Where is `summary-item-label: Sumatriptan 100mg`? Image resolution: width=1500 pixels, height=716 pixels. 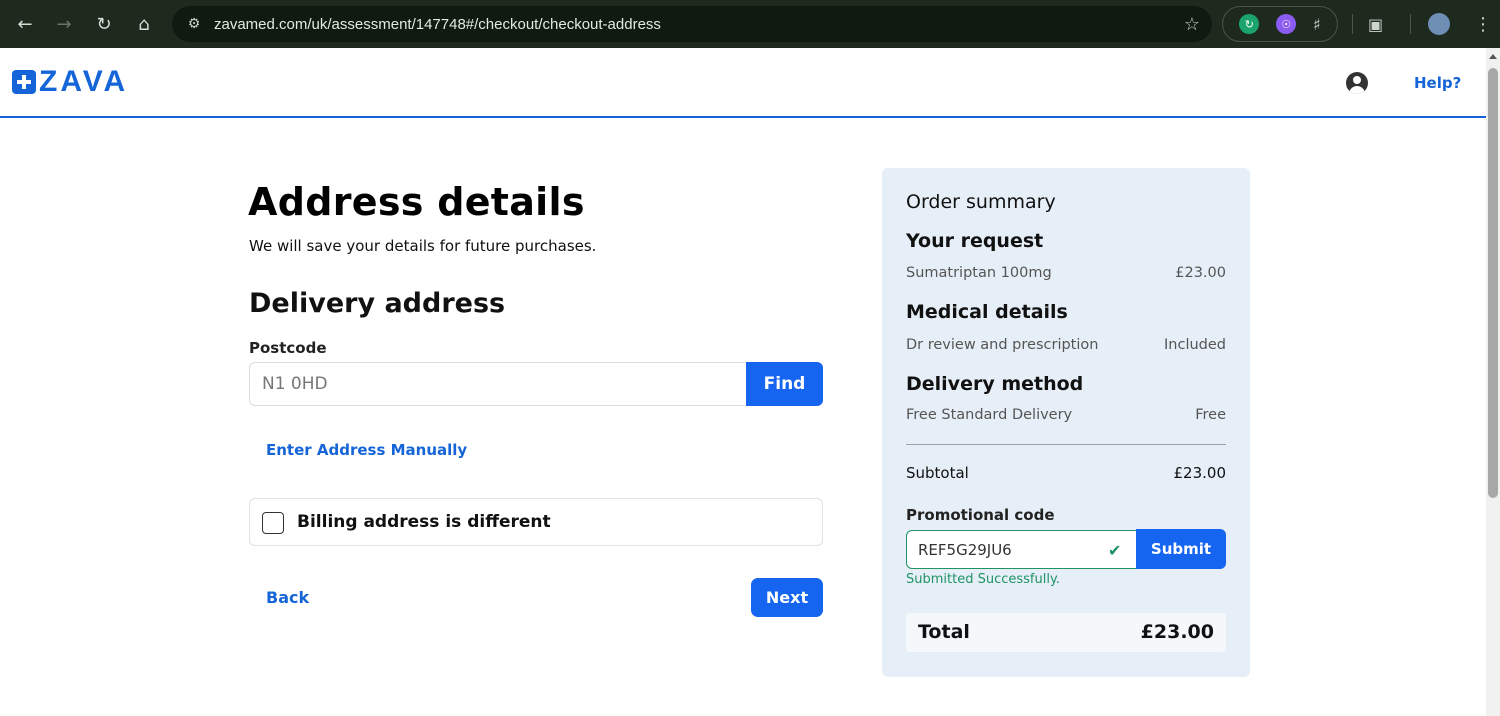
summary-item-label: Sumatriptan 100mg is located at coordinates (979, 273).